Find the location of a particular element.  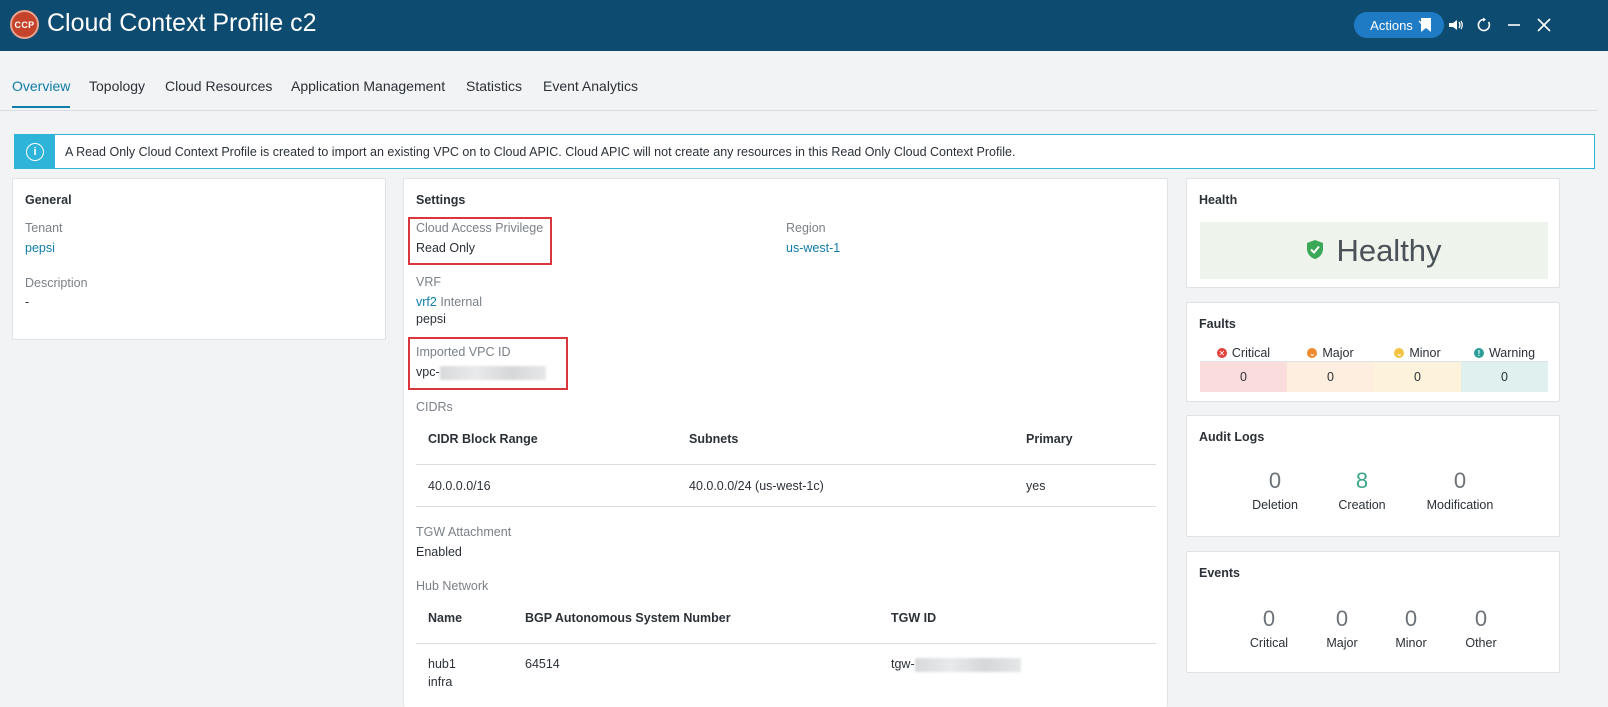

vrf-type: Internal is located at coordinates (461, 302).